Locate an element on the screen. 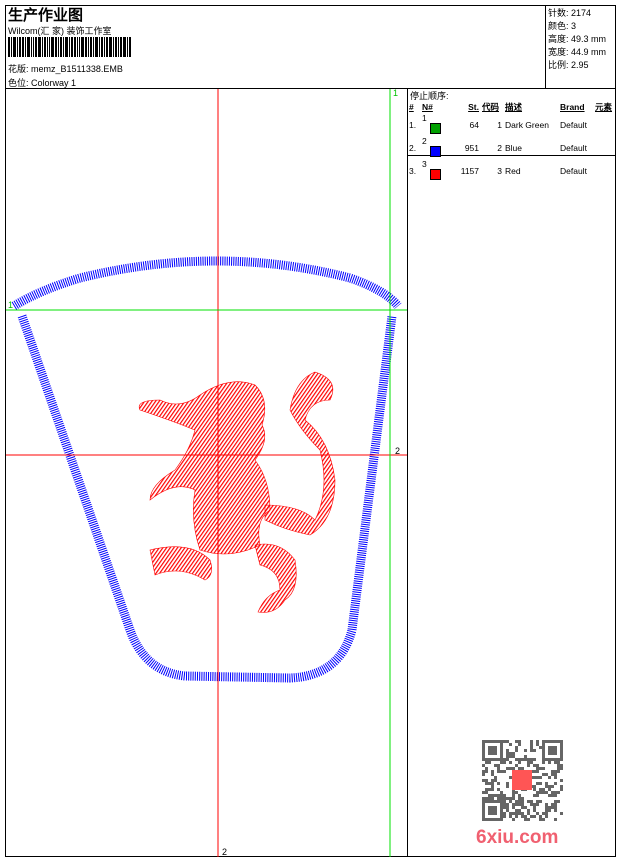 Image resolution: width=620 pixels, height=860 pixels. marker-red-right: 2 is located at coordinates (398, 451).